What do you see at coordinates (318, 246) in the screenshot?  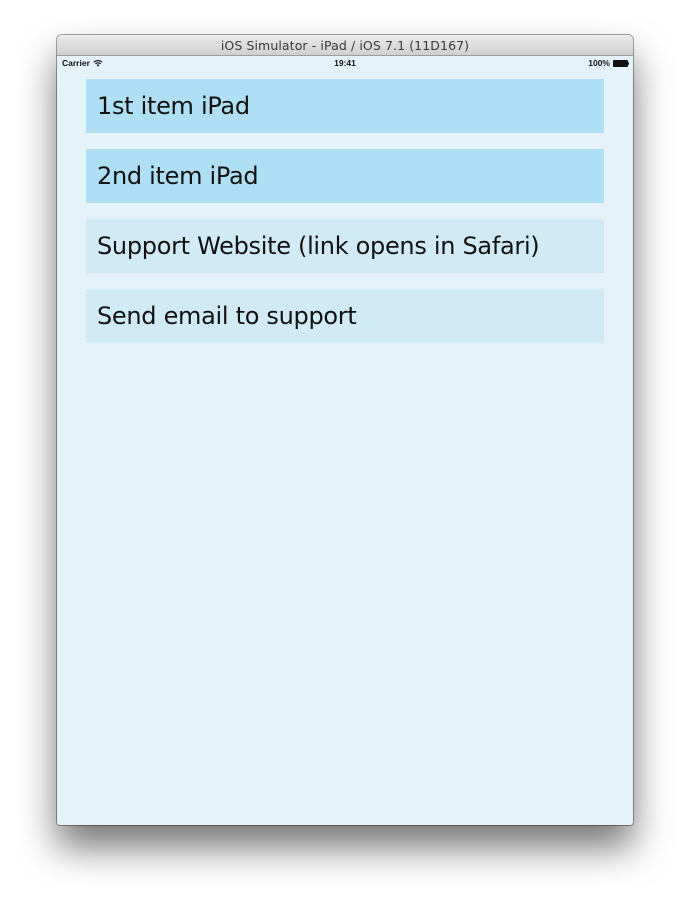 I see `list-item-label: Support Website (link opens in Safari)` at bounding box center [318, 246].